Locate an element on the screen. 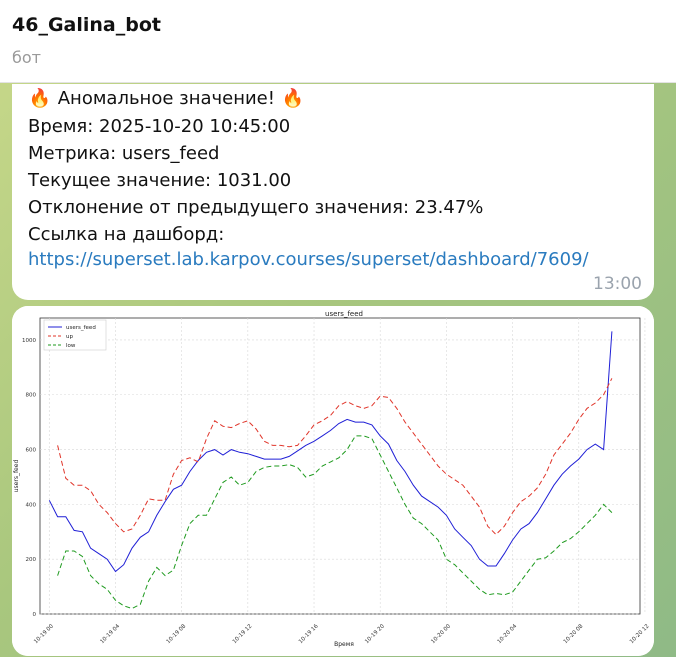 The height and width of the screenshot is (657, 676). message-metric-line: Метрика: users_feed is located at coordinates (124, 153).